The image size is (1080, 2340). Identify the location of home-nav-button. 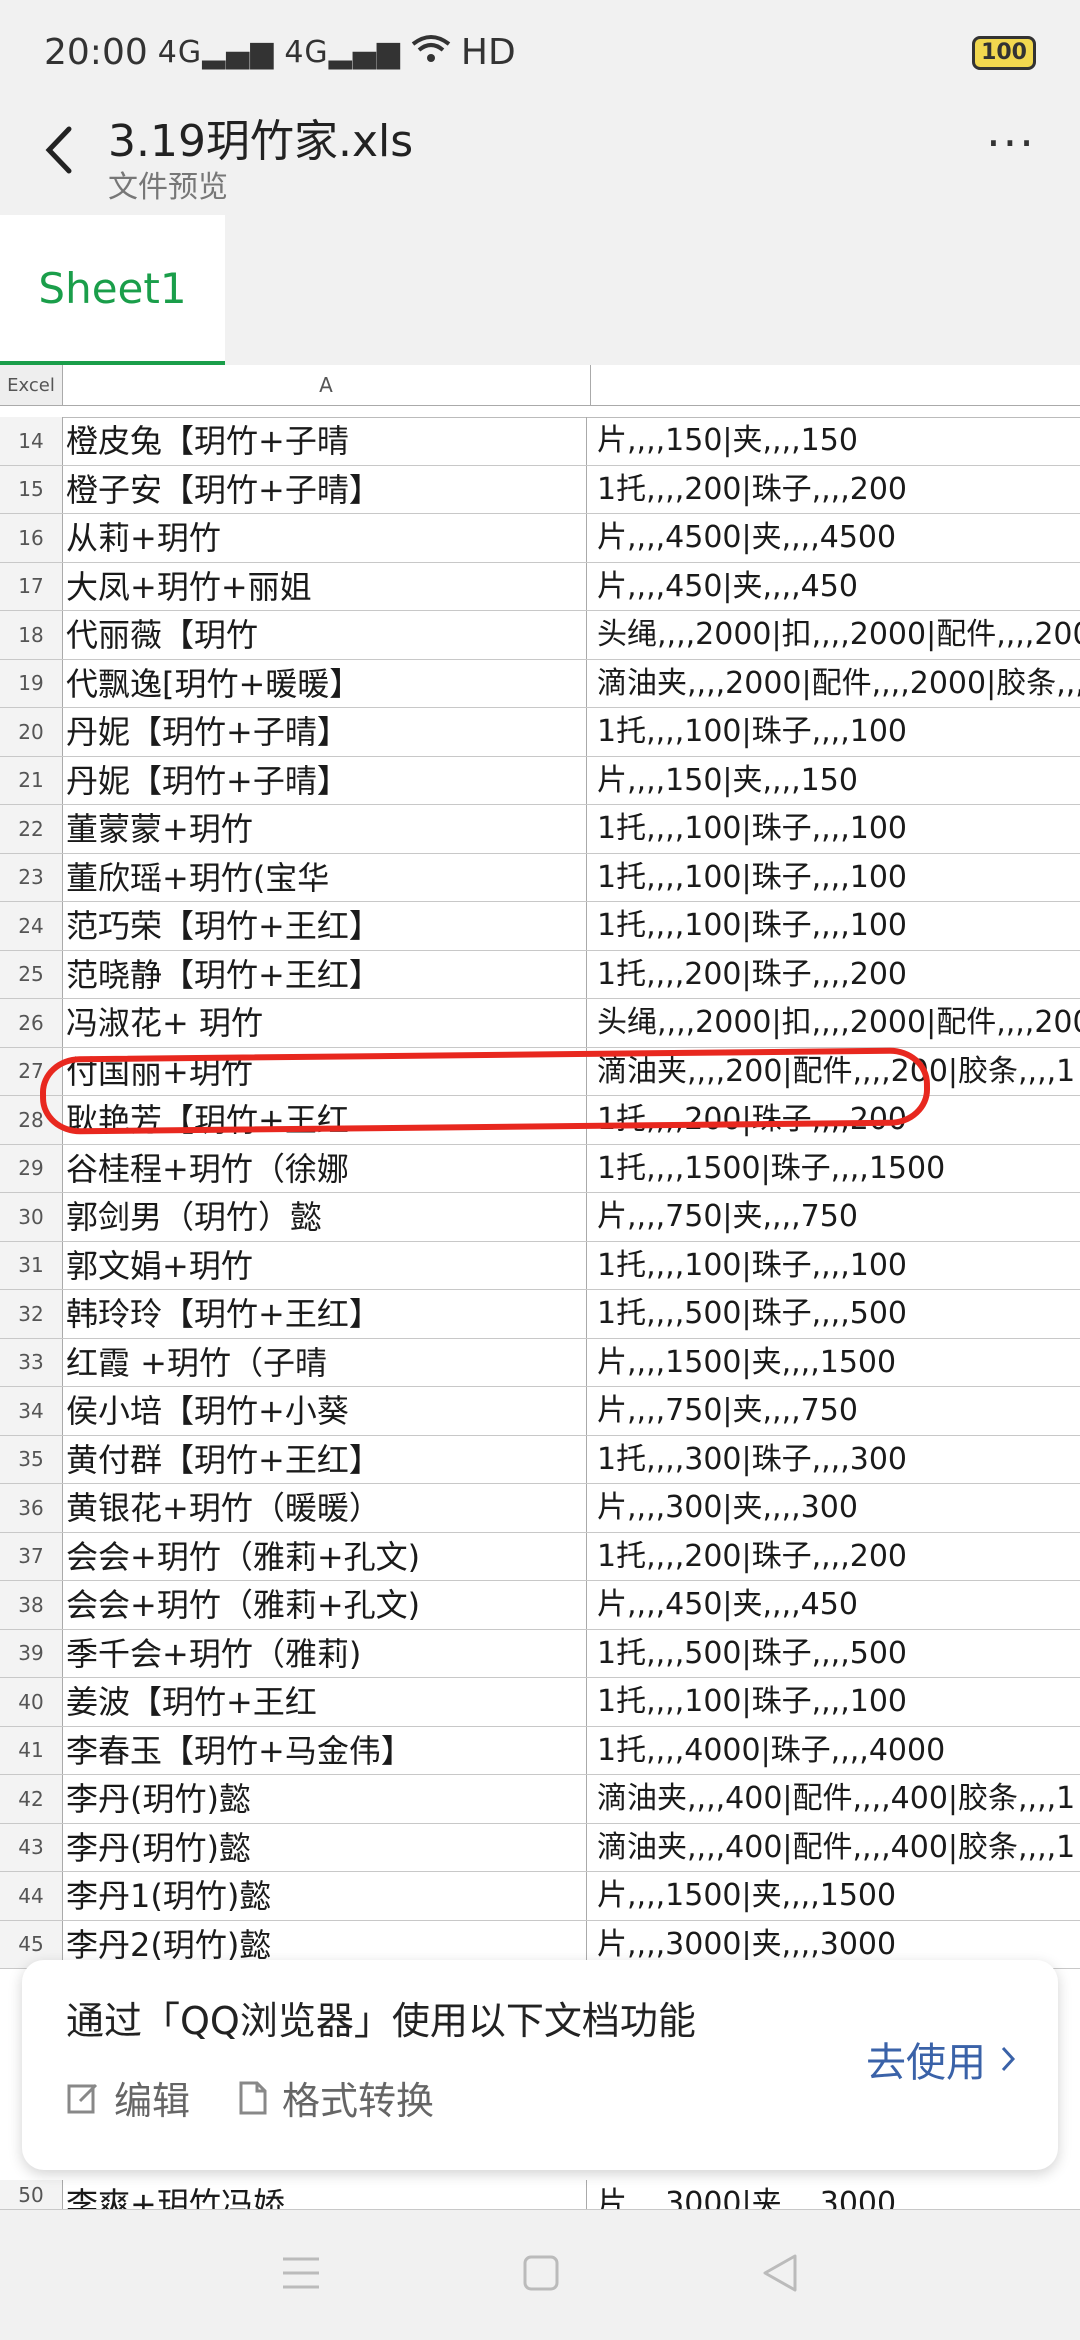
(541, 2275).